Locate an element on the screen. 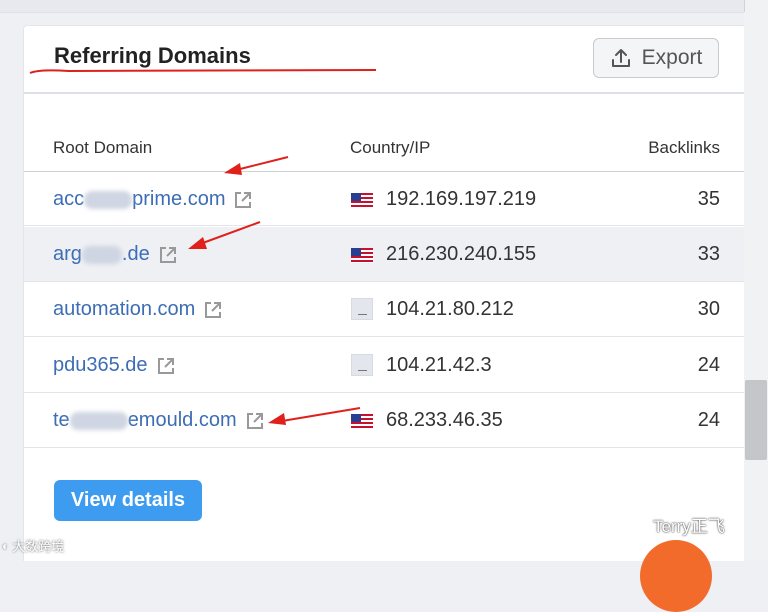 This screenshot has width=768, height=612. watermark-left-text: 大数跨境 is located at coordinates (38, 546).